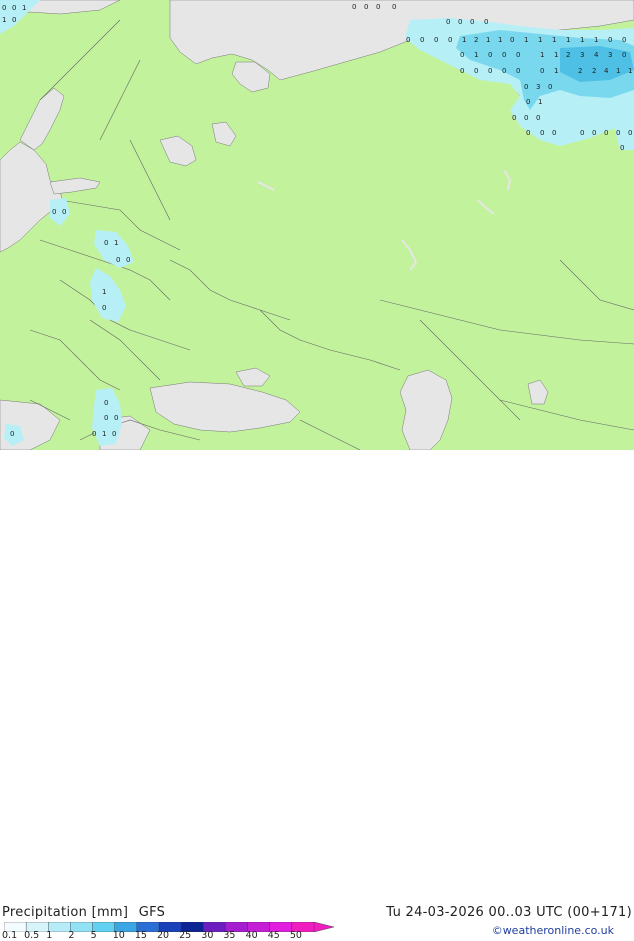 The width and height of the screenshot is (634, 941). What do you see at coordinates (93, 935) in the screenshot?
I see `scale-tick-label: 5` at bounding box center [93, 935].